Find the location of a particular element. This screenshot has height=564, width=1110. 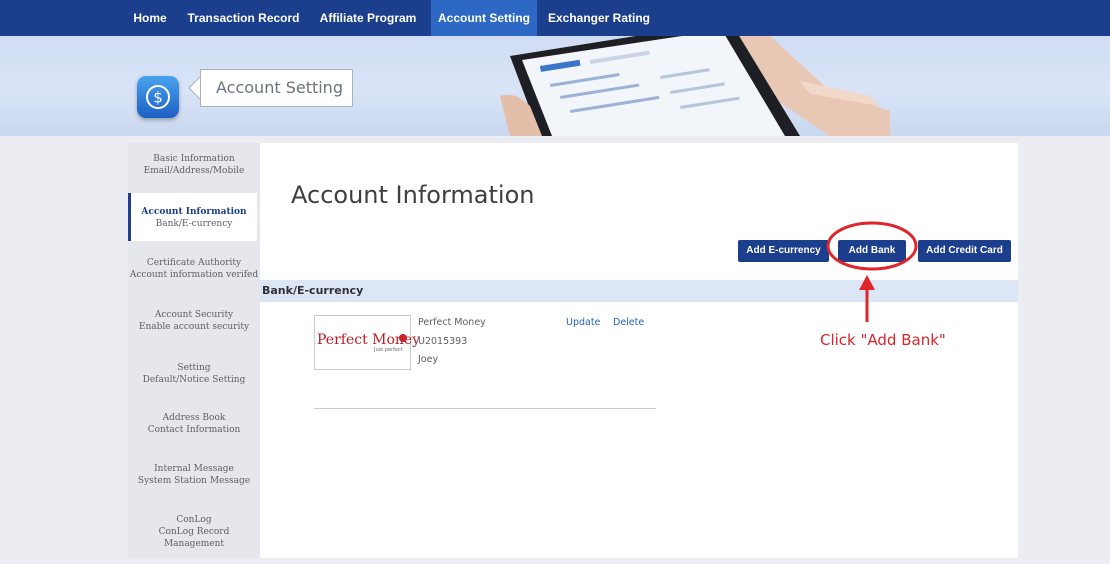

sidebar-item-sub: Contact Information is located at coordinates (194, 430).